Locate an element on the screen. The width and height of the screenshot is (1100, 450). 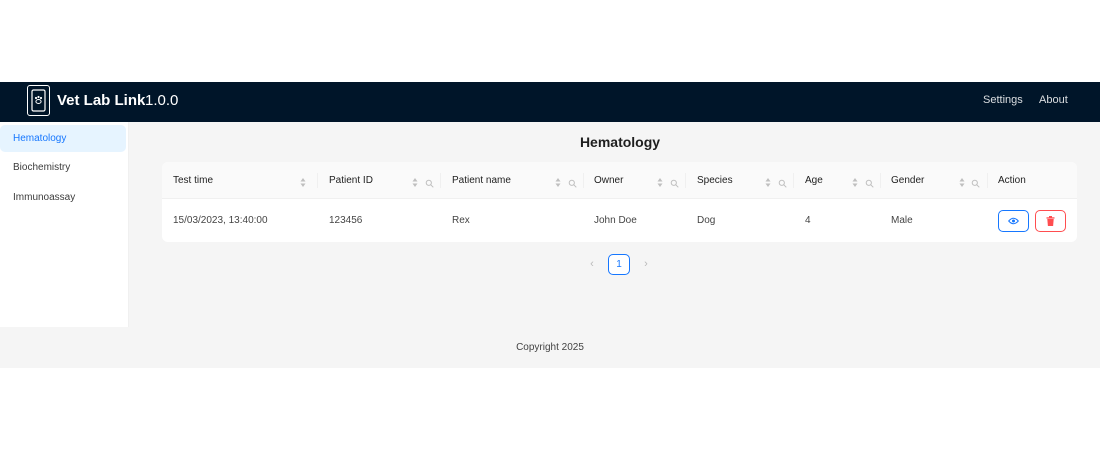
column-header-species: Species is located at coordinates (715, 180).